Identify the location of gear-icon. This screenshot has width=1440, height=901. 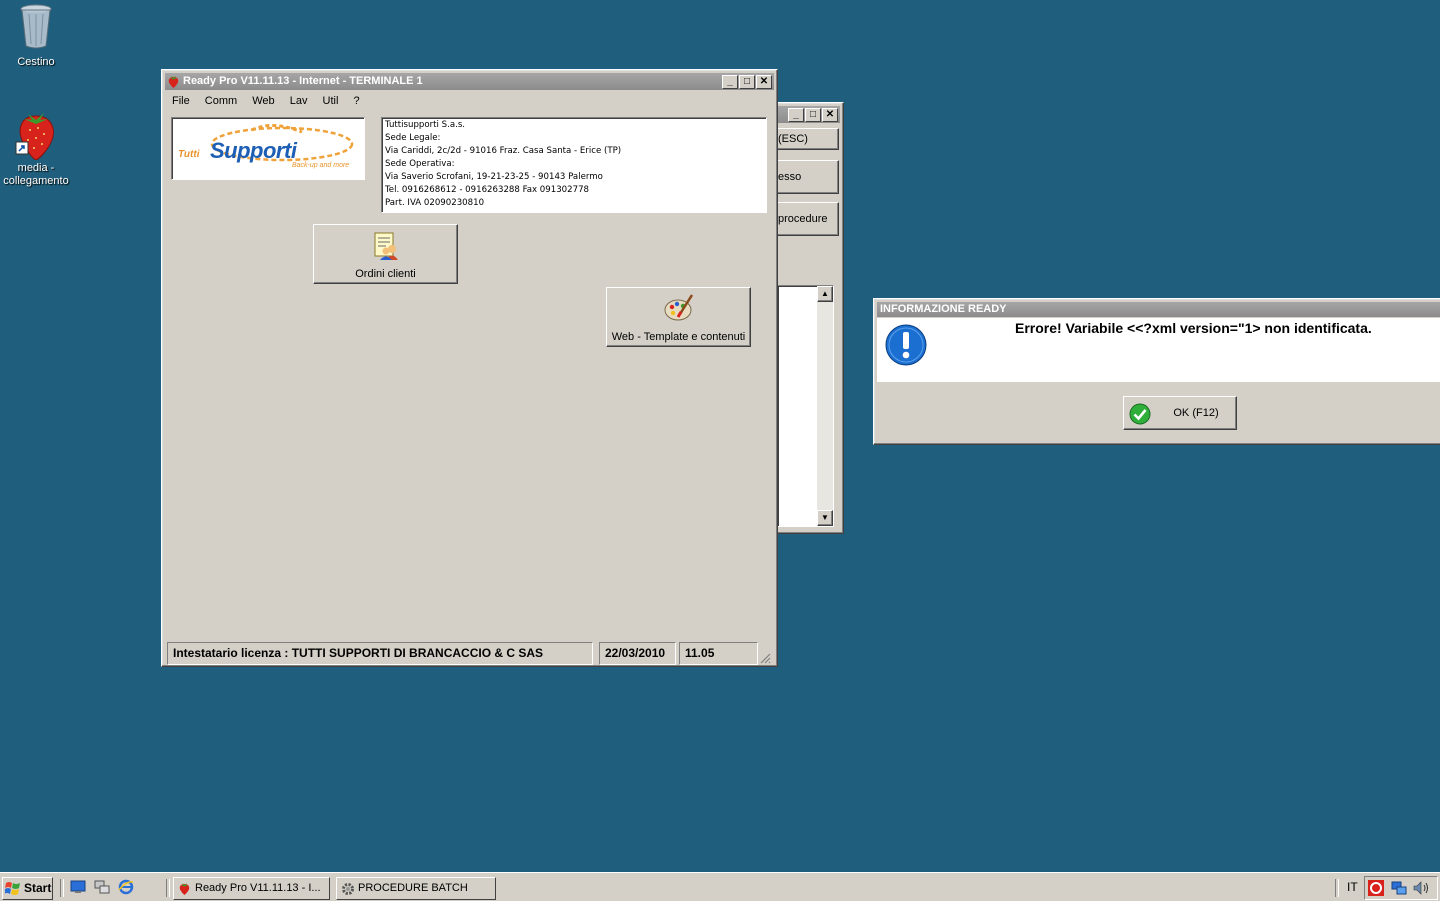
(348, 889).